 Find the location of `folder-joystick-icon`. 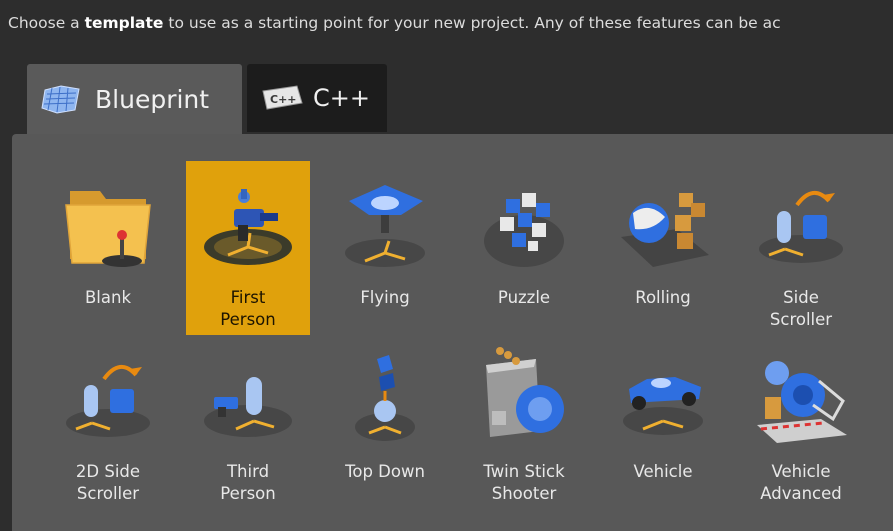

folder-joystick-icon is located at coordinates (108, 229).